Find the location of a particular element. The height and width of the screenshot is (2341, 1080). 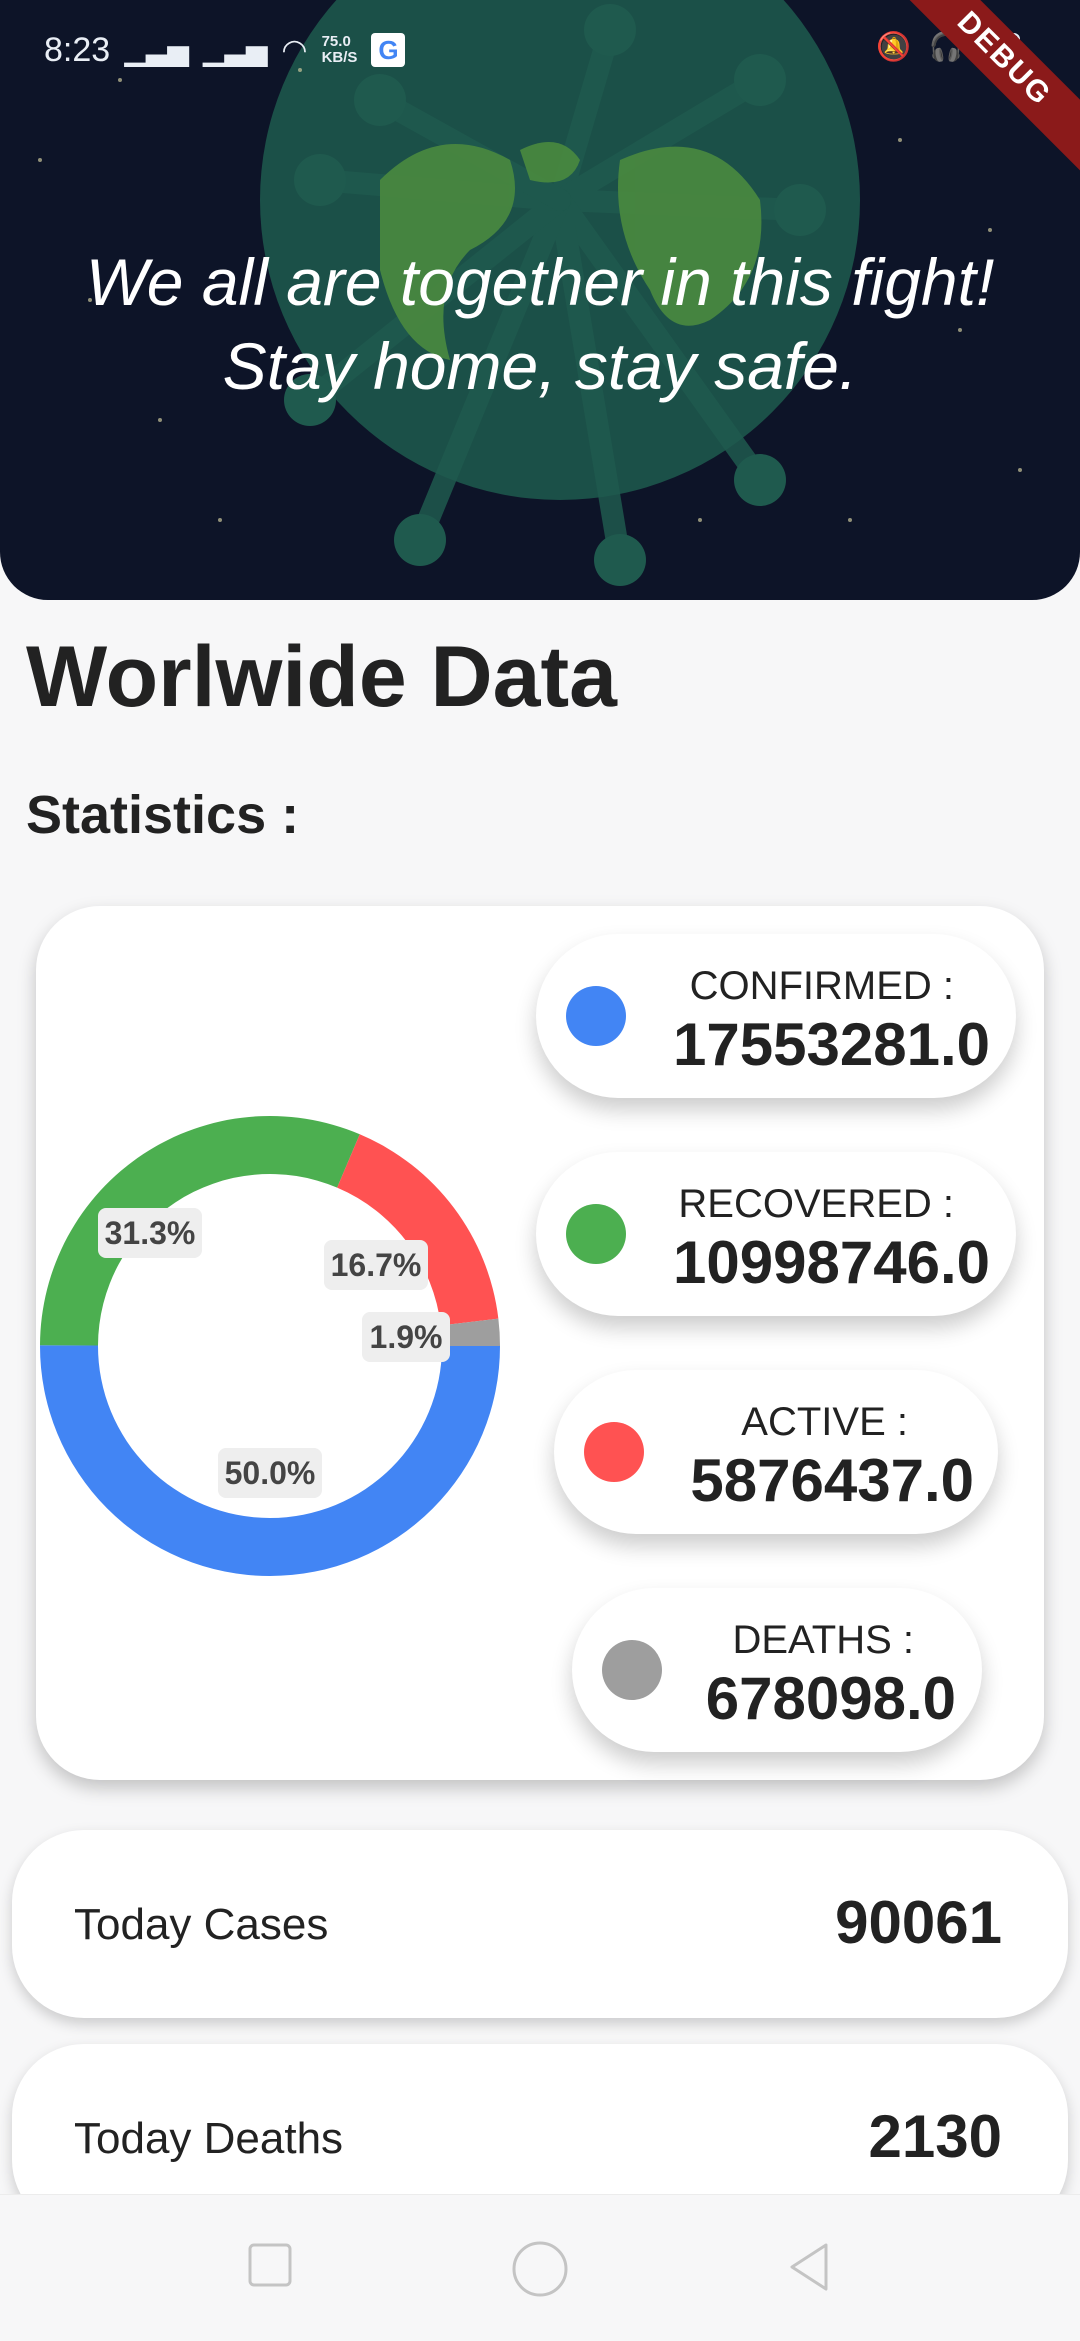

stat-value: 10998746.0 is located at coordinates (831, 1262).